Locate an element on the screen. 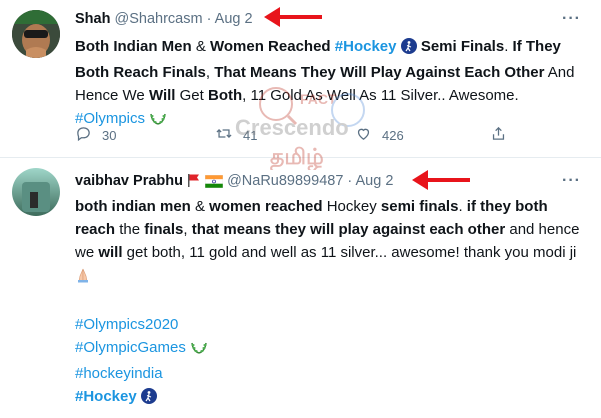  tweet-header: vaibhav Prabhu @NaRu89899487 · Aug 2 is located at coordinates (234, 182).